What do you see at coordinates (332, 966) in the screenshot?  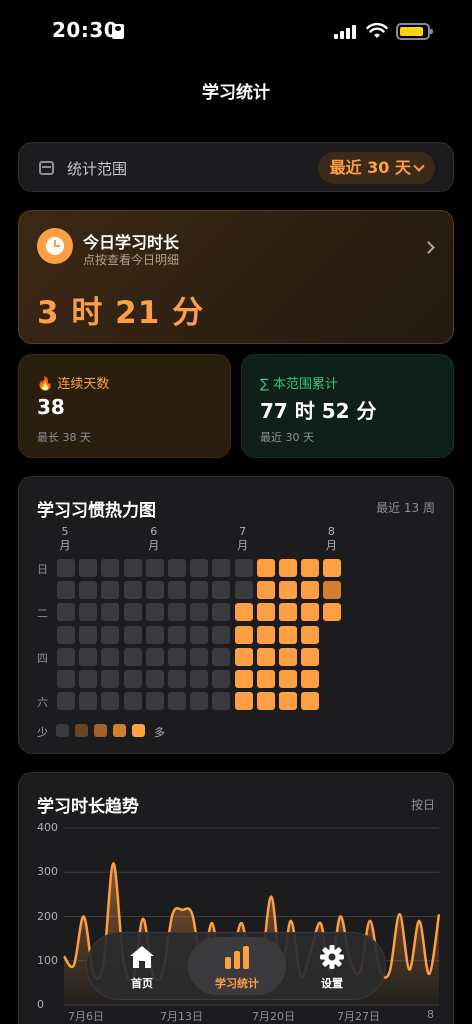 I see `tab-settings: 设置` at bounding box center [332, 966].